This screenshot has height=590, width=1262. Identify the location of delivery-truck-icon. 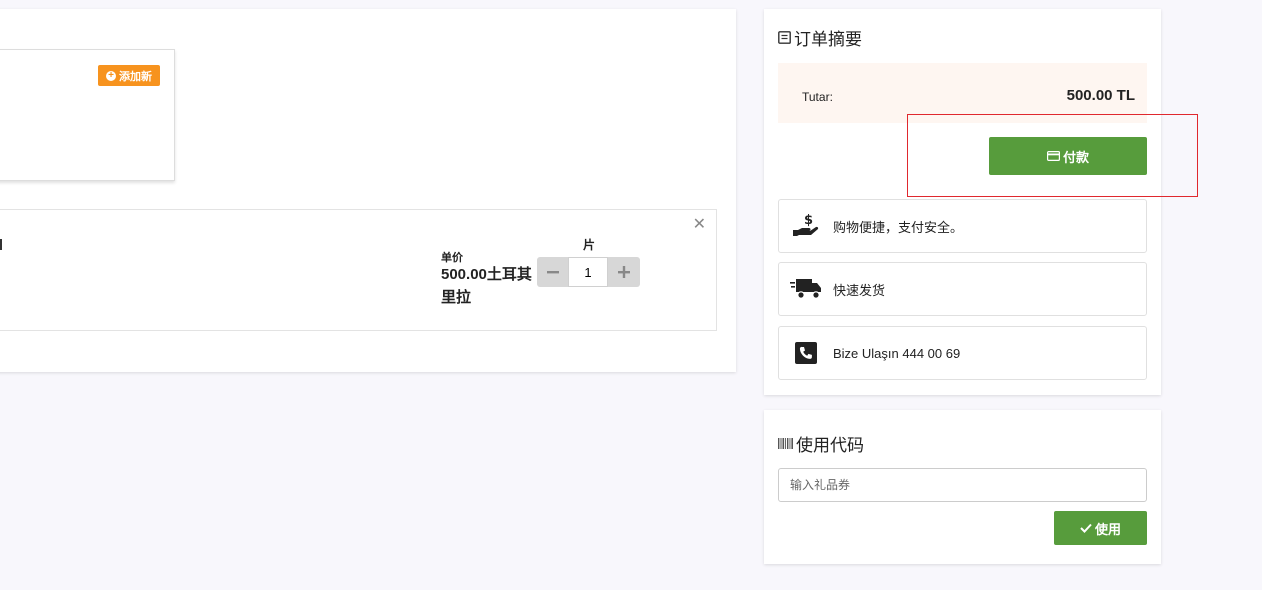
(806, 289).